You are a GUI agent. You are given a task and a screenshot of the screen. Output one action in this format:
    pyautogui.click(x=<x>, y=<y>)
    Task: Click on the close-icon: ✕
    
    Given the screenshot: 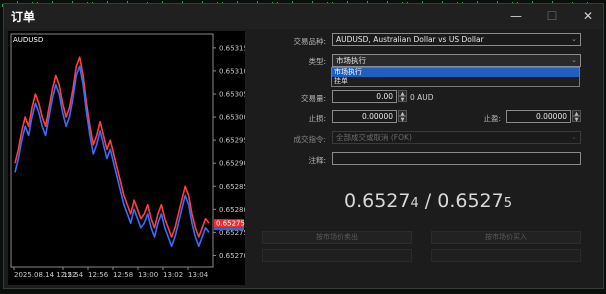 What is the action you would take?
    pyautogui.click(x=588, y=16)
    